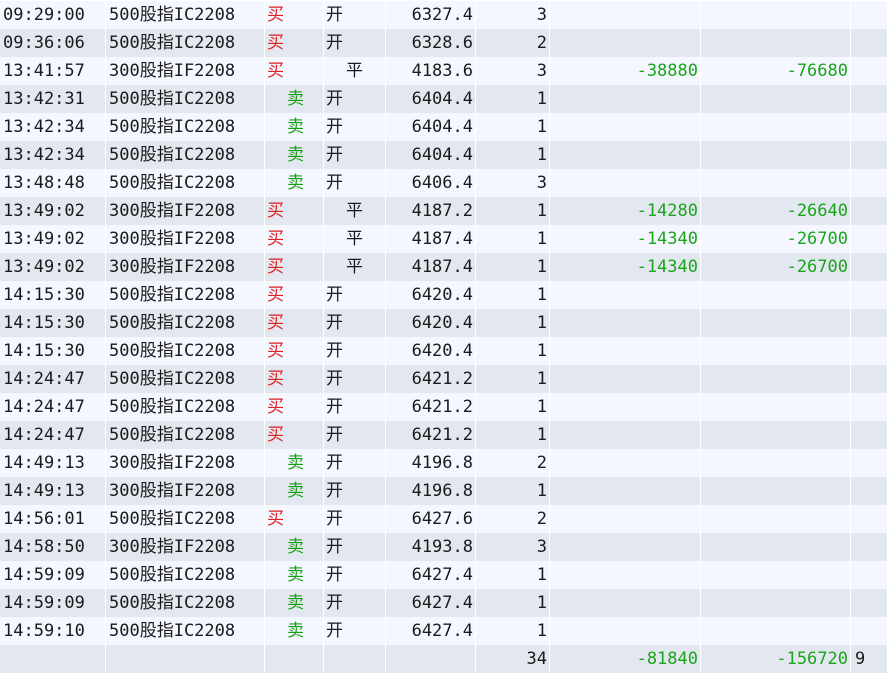 The width and height of the screenshot is (887, 673). What do you see at coordinates (443, 519) in the screenshot?
I see `table-row: 14:56:01 500股指IC2208 买 开 6427.6 2` at bounding box center [443, 519].